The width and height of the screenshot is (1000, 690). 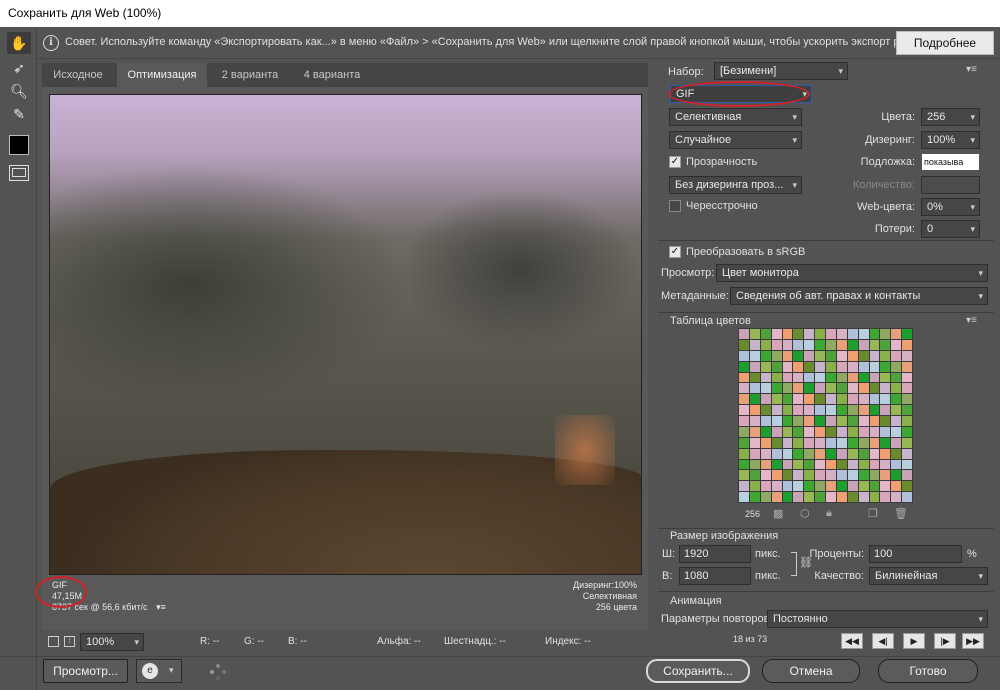 I want to click on zoom-out-icon, so click(x=53, y=641).